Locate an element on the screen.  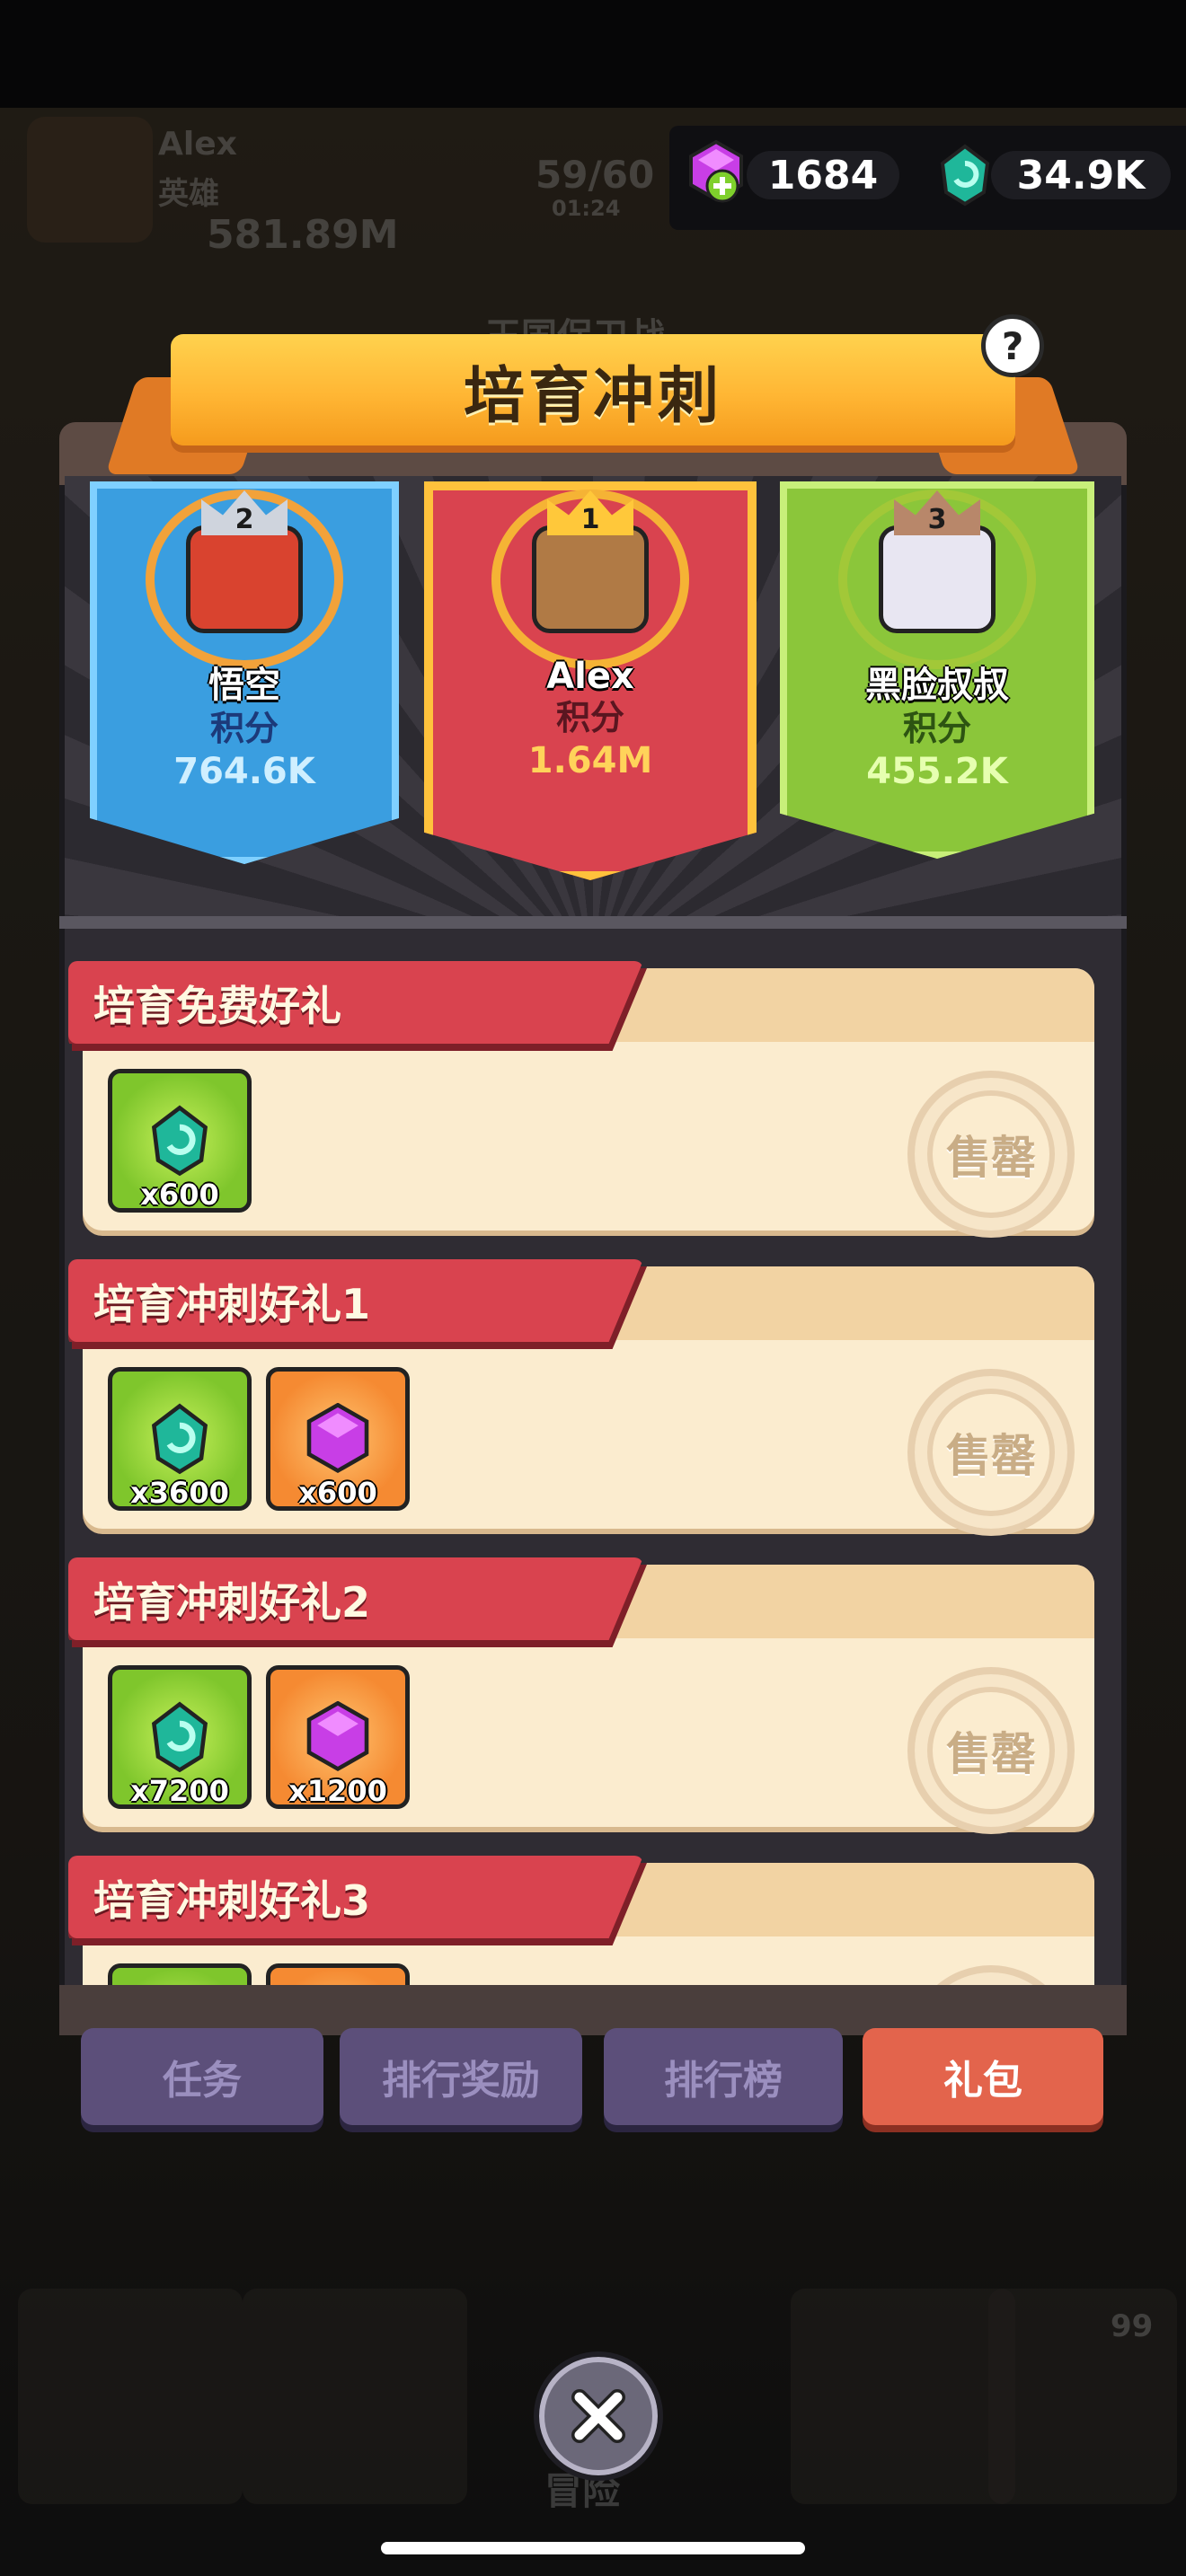
tab-gift-packs: 礼包 is located at coordinates (983, 2076).